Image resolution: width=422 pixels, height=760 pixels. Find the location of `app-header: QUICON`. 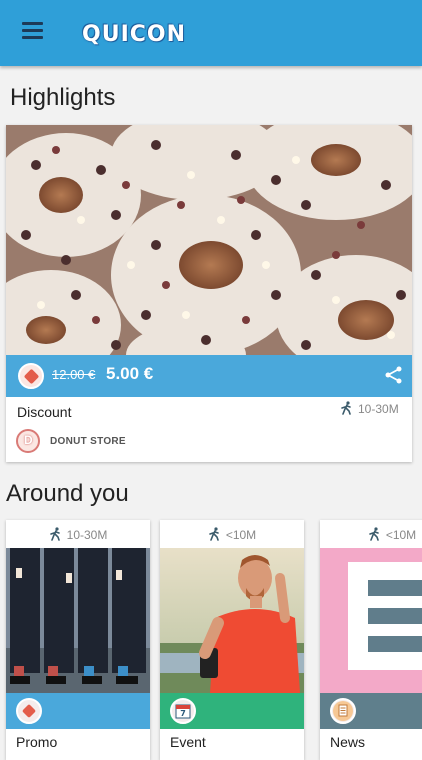

app-header: QUICON is located at coordinates (211, 33).